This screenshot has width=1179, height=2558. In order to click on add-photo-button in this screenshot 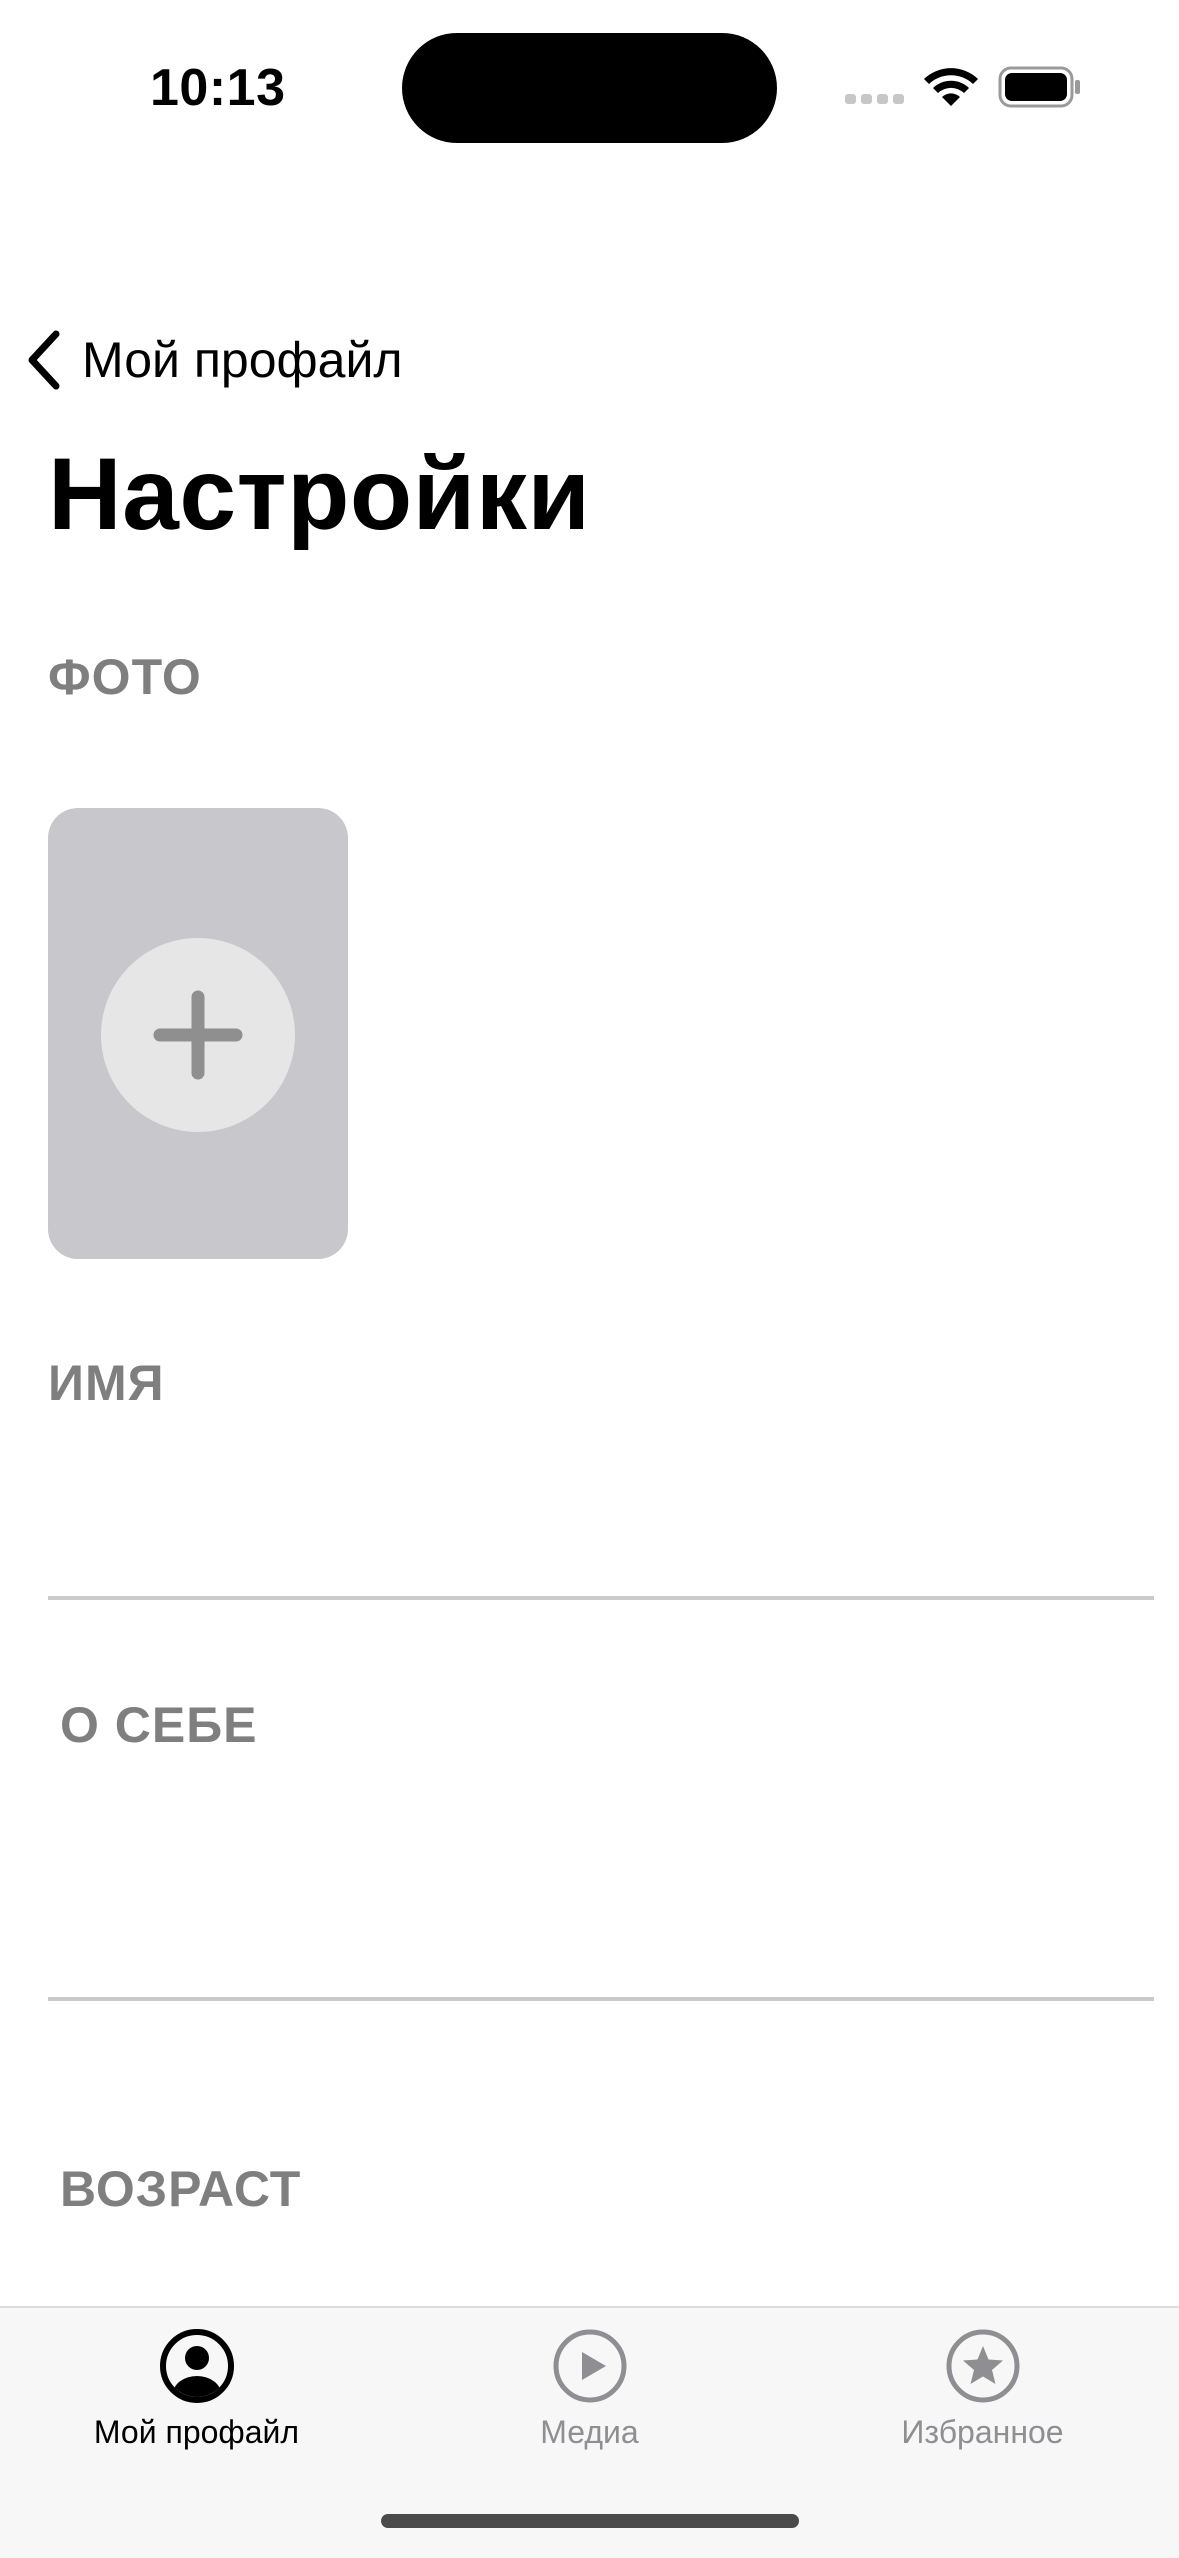, I will do `click(198, 1035)`.